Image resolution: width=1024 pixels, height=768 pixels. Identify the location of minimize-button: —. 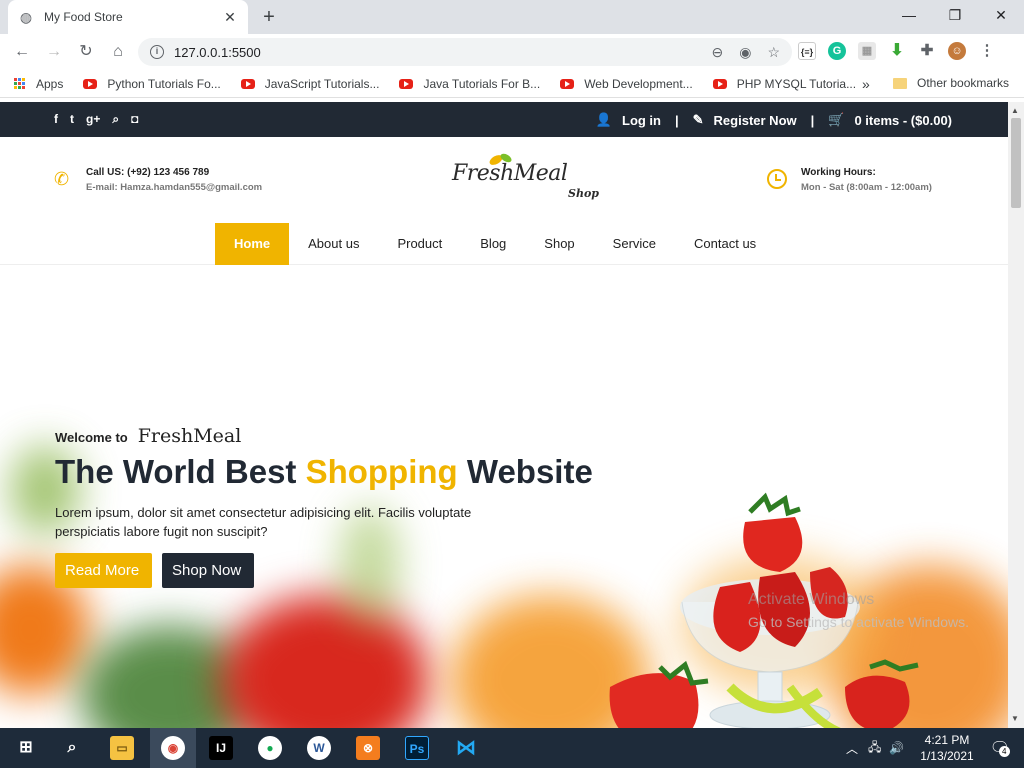
(909, 15).